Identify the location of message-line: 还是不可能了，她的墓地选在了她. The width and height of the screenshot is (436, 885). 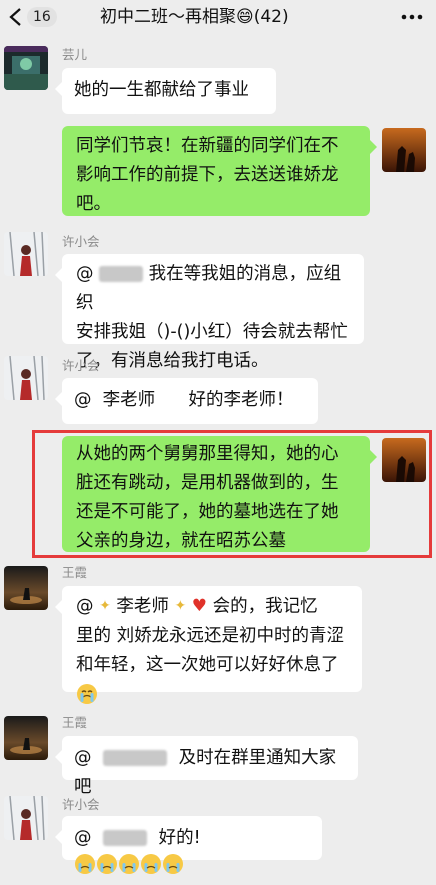
(207, 512).